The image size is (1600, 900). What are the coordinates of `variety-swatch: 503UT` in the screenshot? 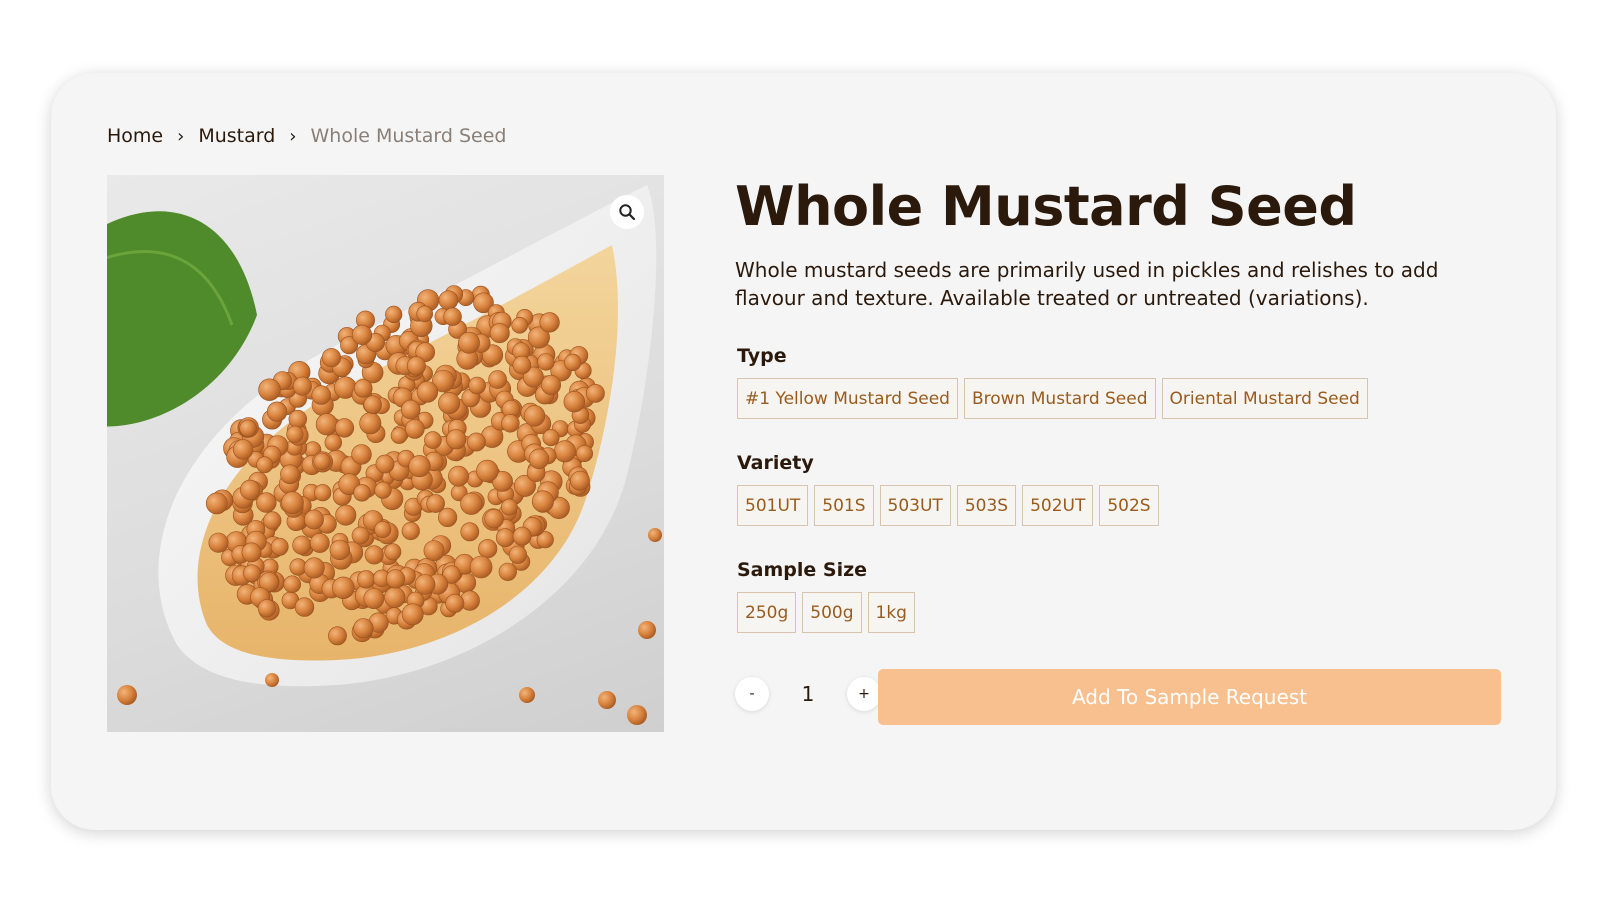 It's located at (915, 505).